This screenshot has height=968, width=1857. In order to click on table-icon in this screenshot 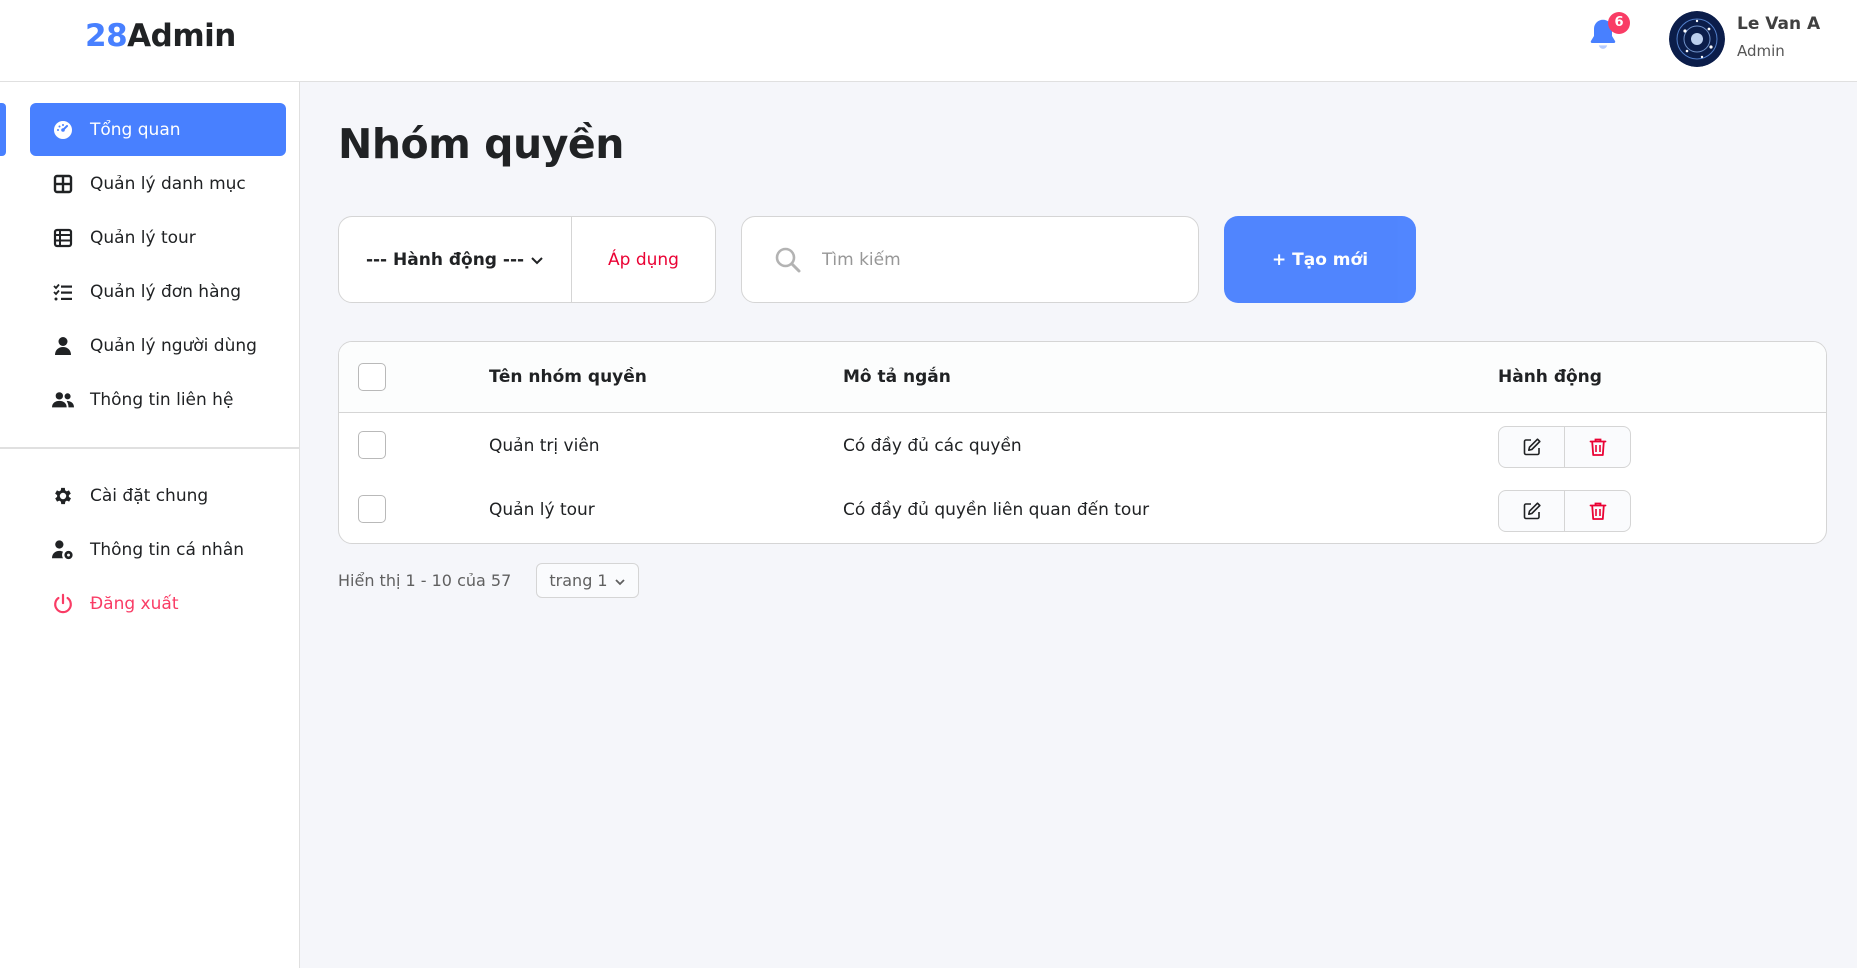, I will do `click(63, 238)`.